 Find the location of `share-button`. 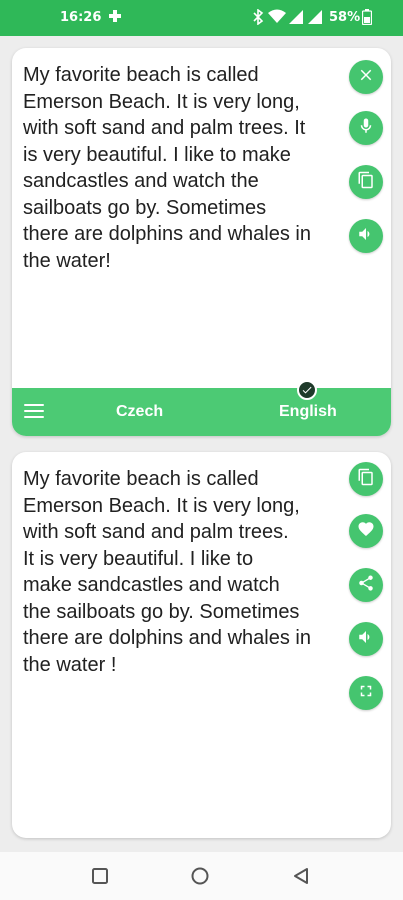

share-button is located at coordinates (366, 585).